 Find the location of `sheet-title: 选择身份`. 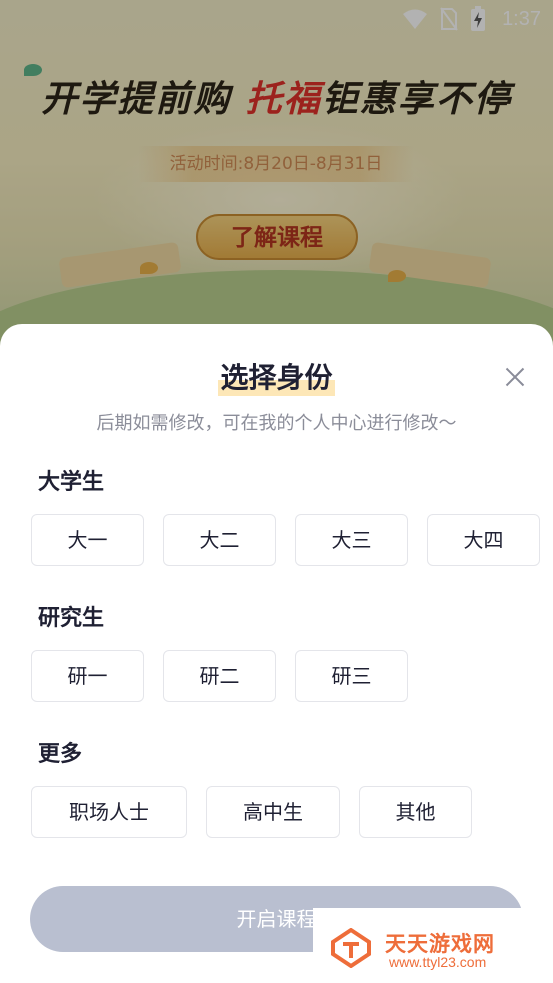

sheet-title: 选择身份 is located at coordinates (276, 376).